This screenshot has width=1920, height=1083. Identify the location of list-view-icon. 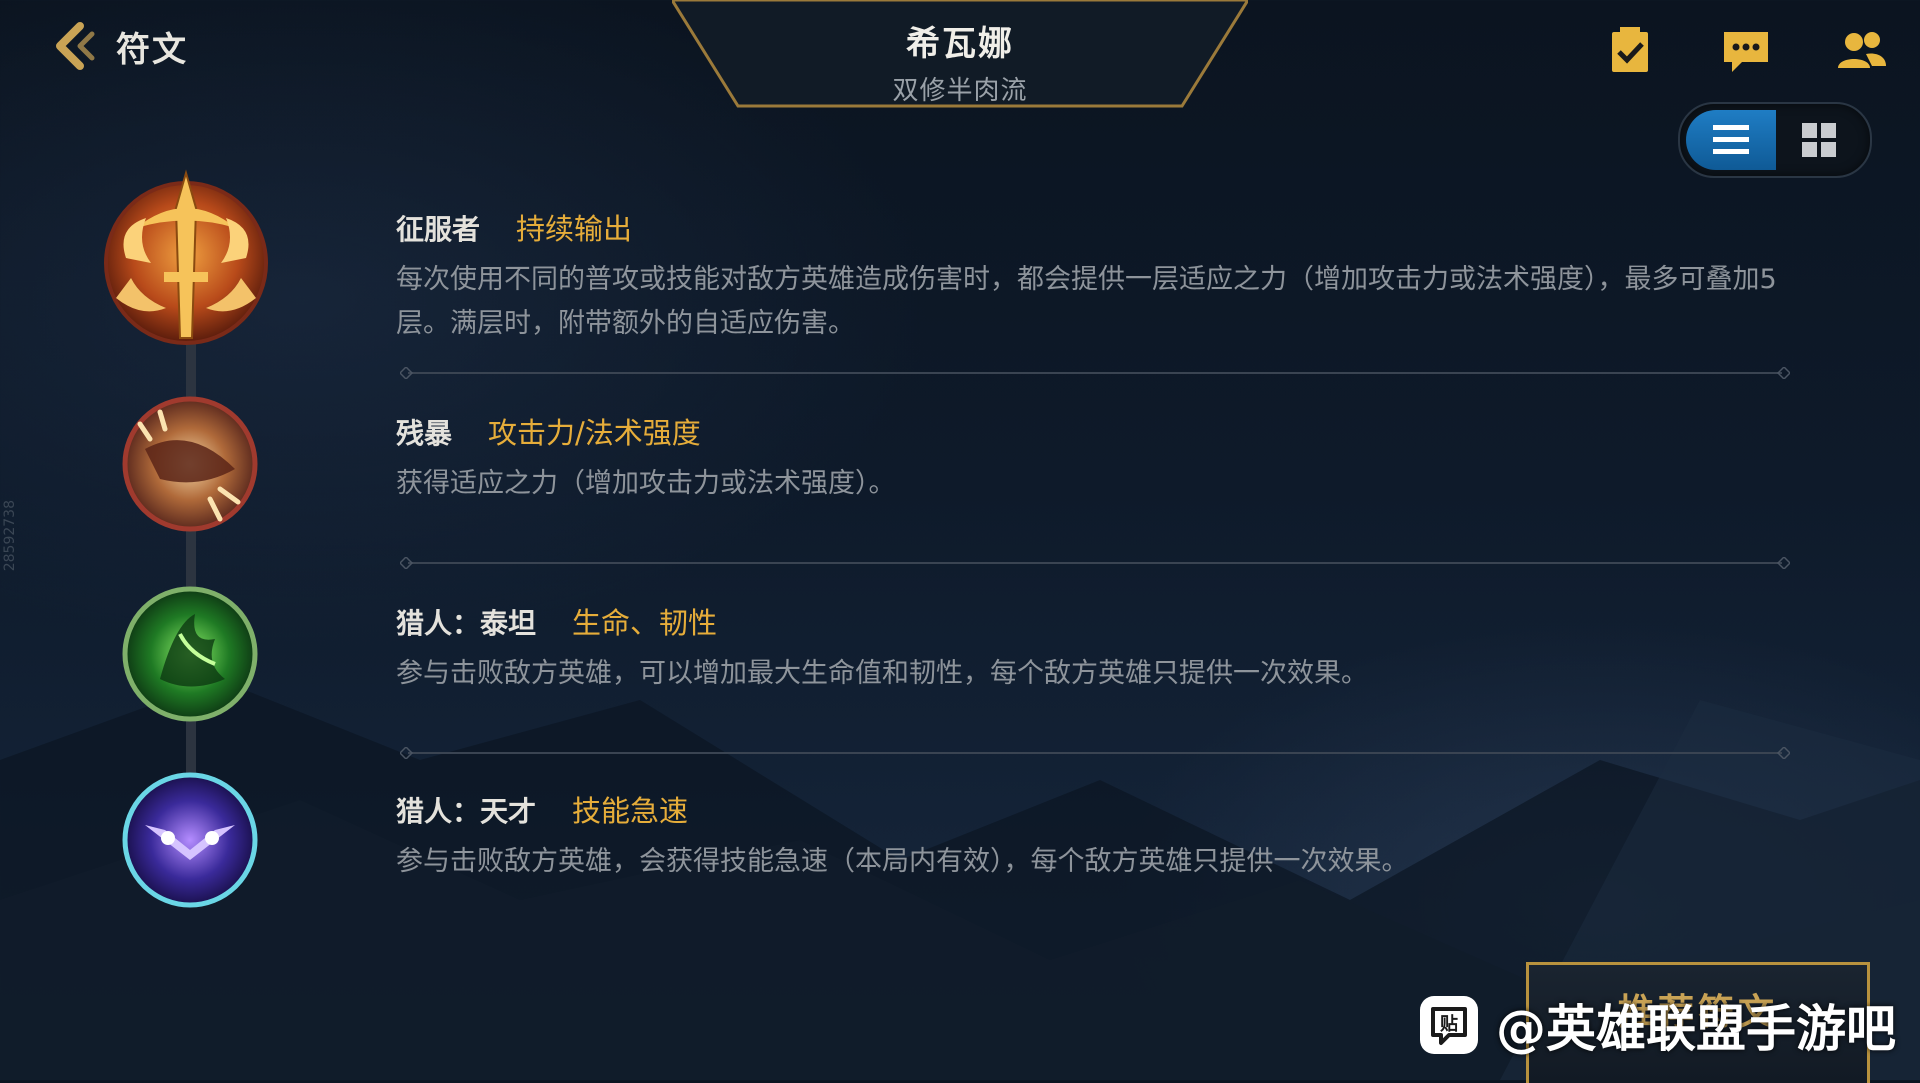
(1731, 139).